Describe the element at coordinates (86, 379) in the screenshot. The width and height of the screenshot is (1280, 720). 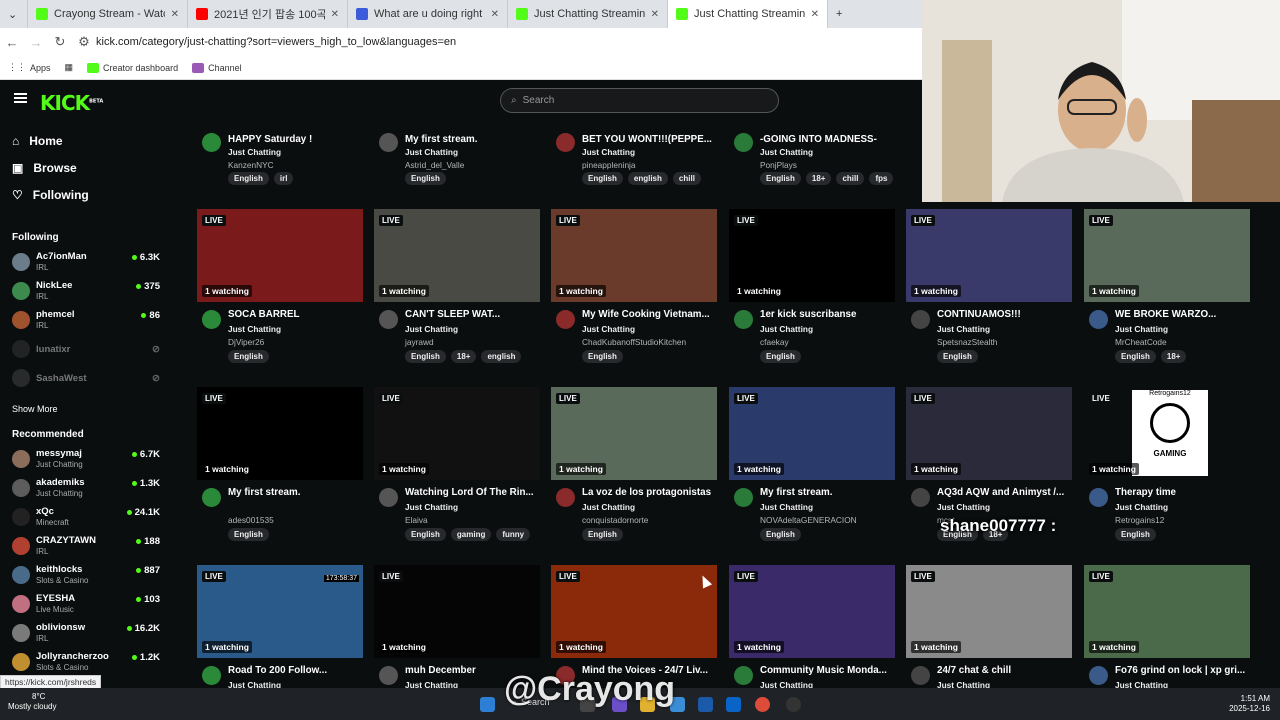
I see `sidebar-channel: SashaWest ⊘` at that location.